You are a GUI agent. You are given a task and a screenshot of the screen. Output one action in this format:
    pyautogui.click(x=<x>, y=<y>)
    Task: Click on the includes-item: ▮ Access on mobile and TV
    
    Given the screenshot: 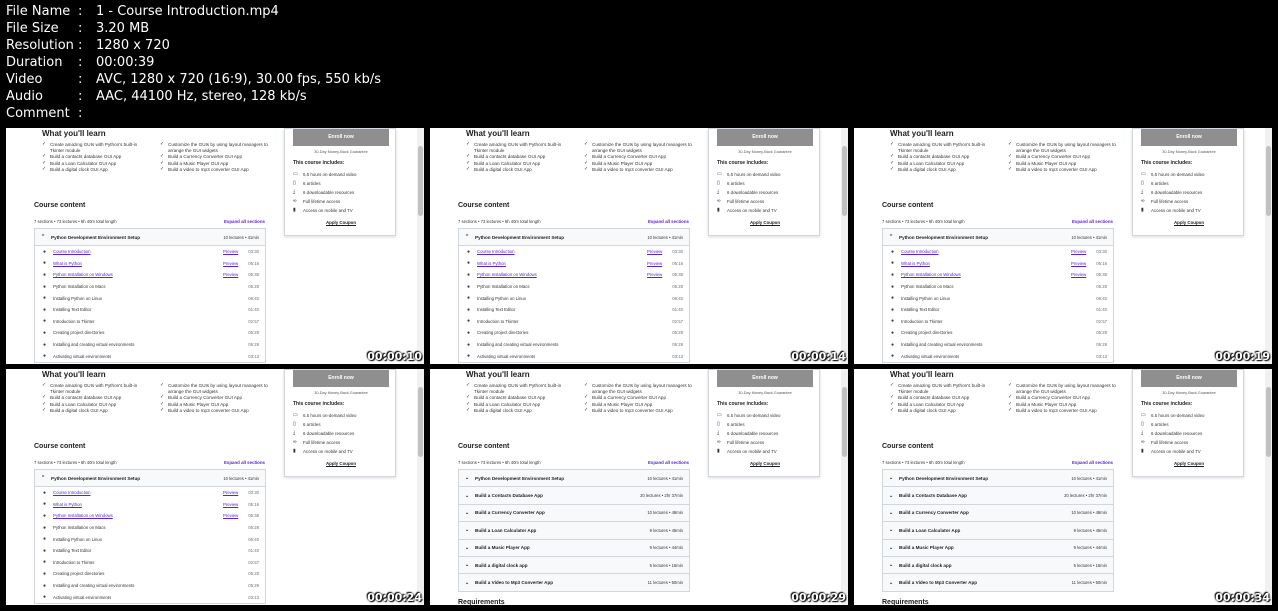 What is the action you would take?
    pyautogui.click(x=1172, y=210)
    